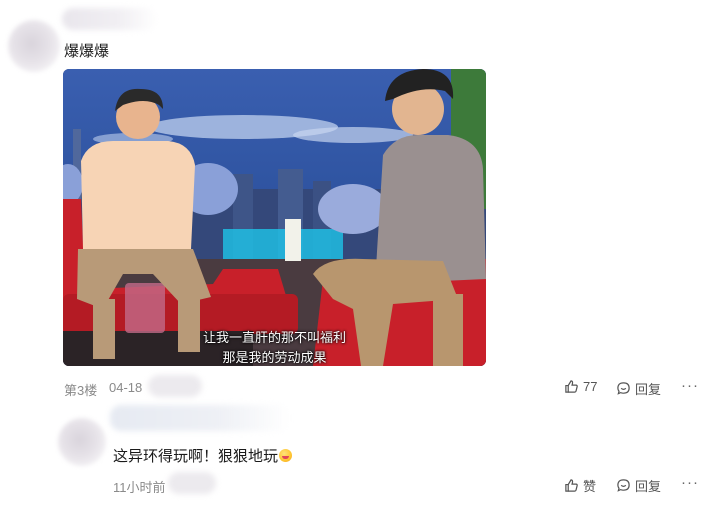 This screenshot has width=721, height=512. What do you see at coordinates (580, 386) in the screenshot?
I see `like-button: 77` at bounding box center [580, 386].